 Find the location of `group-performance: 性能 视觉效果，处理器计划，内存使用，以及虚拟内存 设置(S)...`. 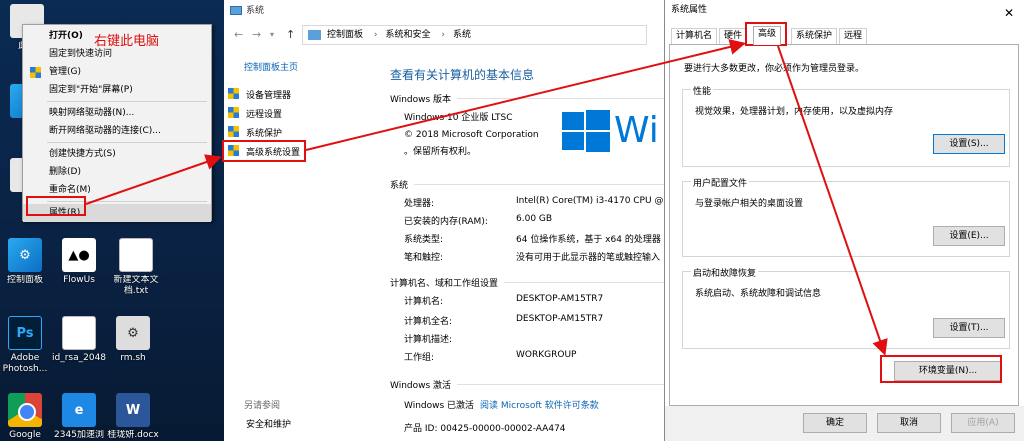

group-performance: 性能 视觉效果，处理器计划，内存使用，以及虚拟内存 设置(S)... is located at coordinates (846, 125).